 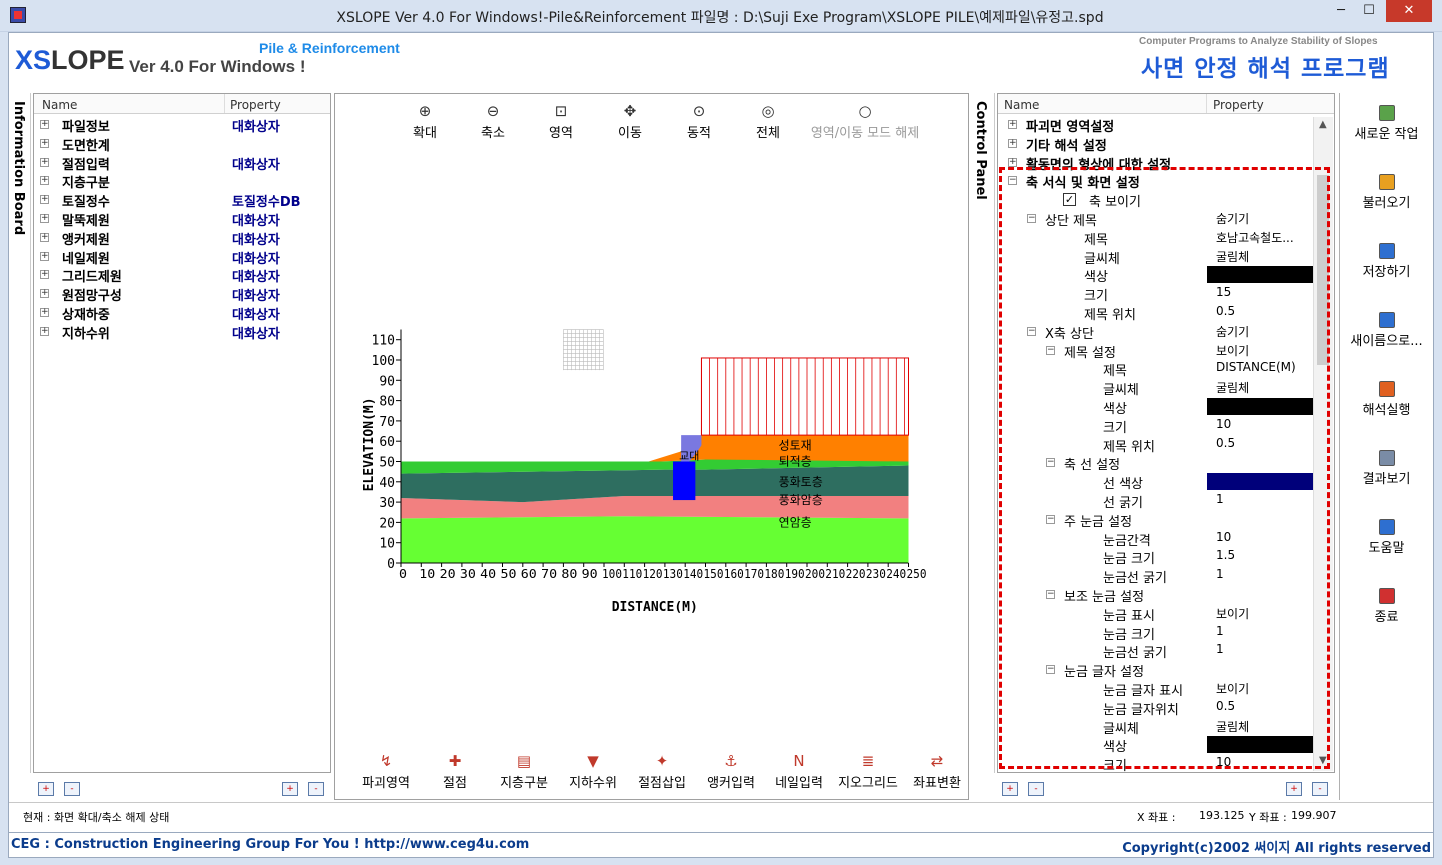 I want to click on settings-row: 눈금 글자 표시 보이기, so click(x=1156, y=689).